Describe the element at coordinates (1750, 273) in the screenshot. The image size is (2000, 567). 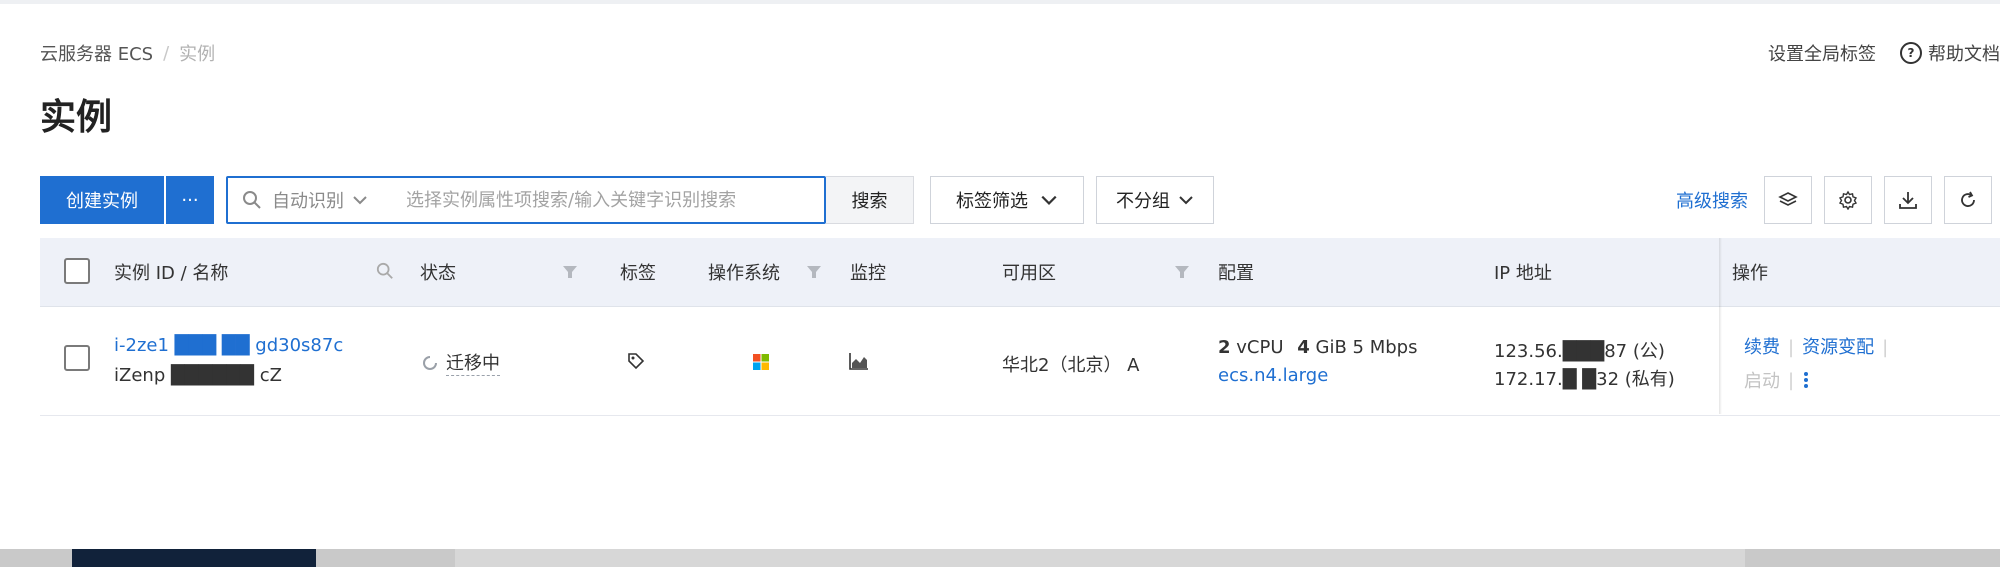
I see `col-actions: 操作` at that location.